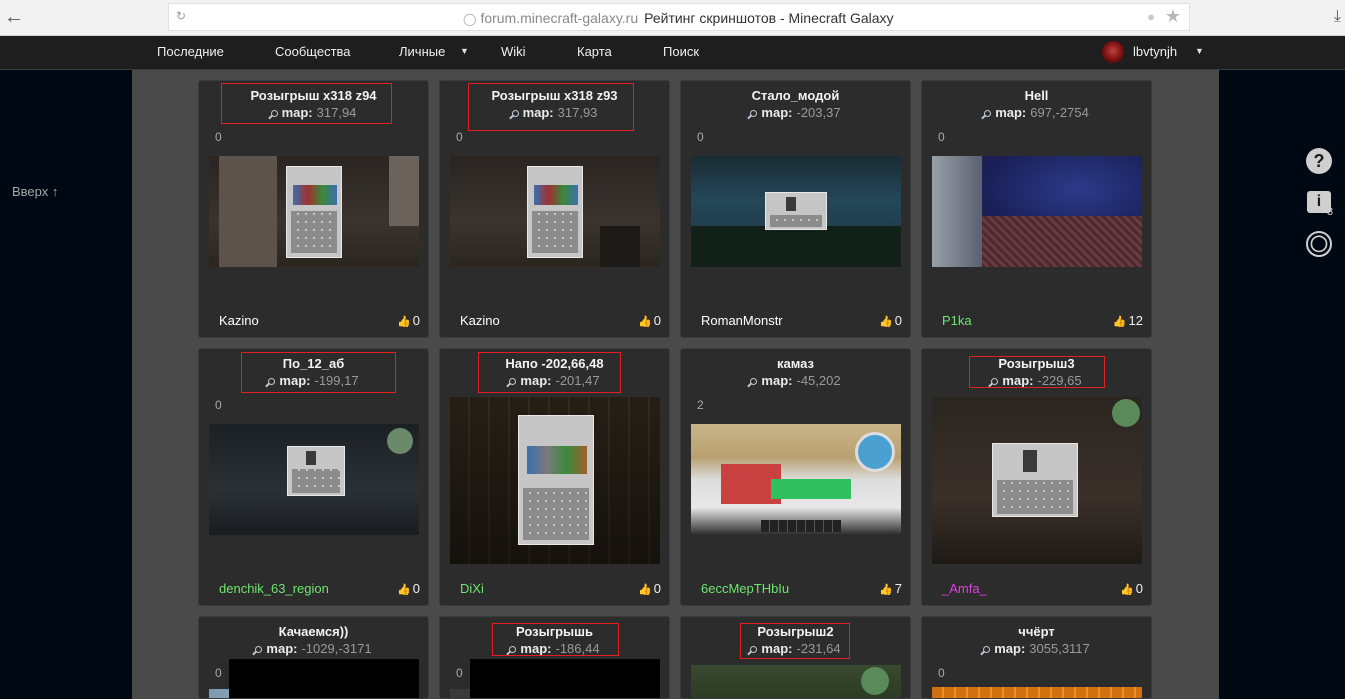 The width and height of the screenshot is (1345, 699). Describe the element at coordinates (313, 112) in the screenshot. I see `map-link: map: 317,94` at that location.